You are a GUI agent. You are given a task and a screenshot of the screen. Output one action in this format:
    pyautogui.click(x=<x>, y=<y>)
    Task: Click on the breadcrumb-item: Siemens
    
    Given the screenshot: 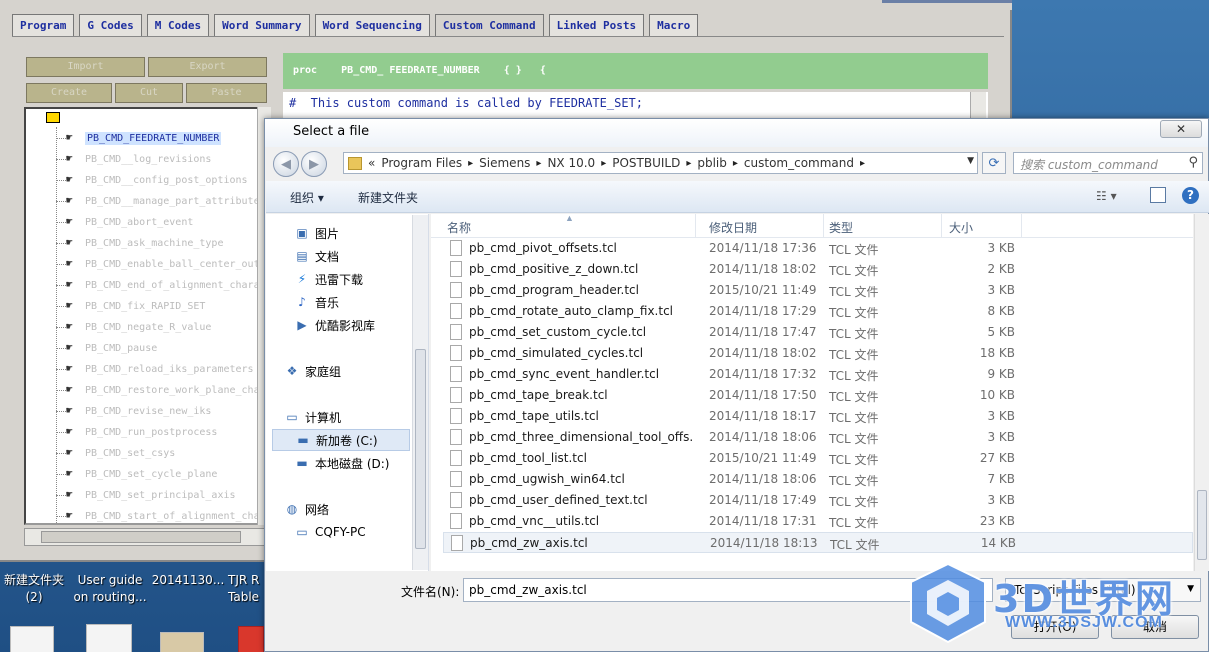 What is the action you would take?
    pyautogui.click(x=504, y=163)
    